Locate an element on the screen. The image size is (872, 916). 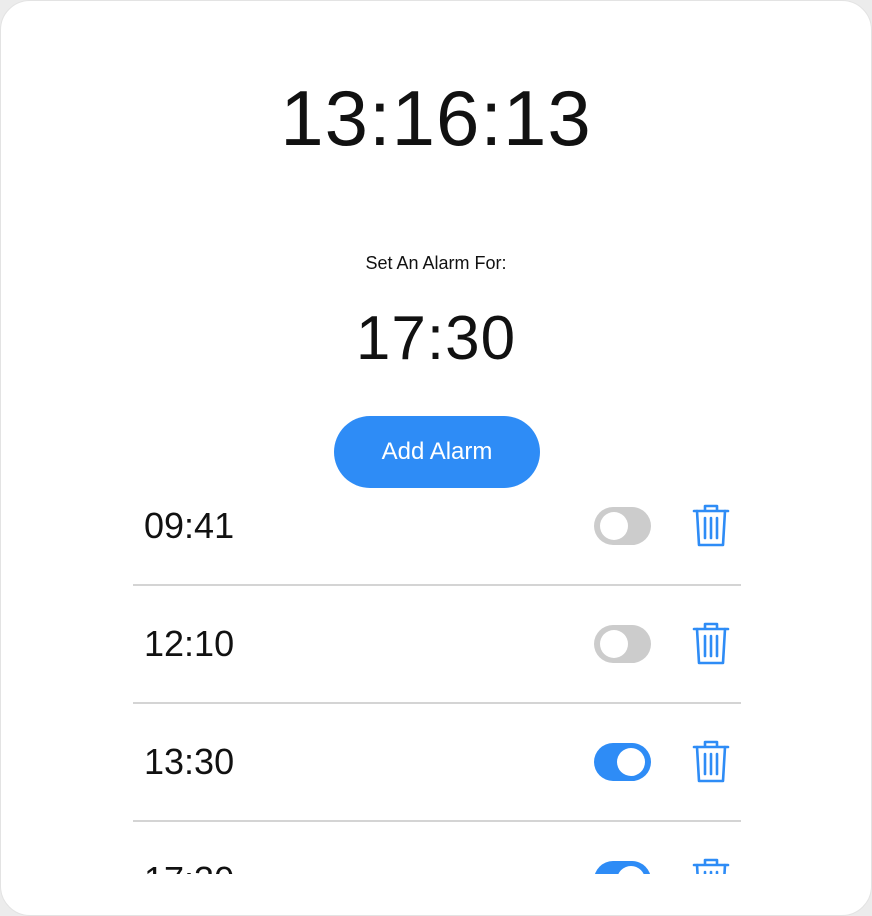
alarm-row: 13:30 is located at coordinates (437, 763).